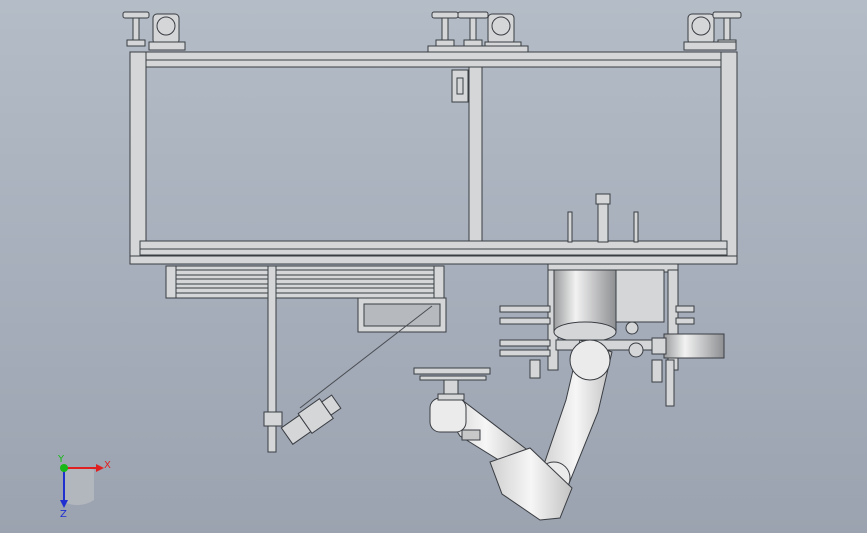 Image resolution: width=867 pixels, height=533 pixels. I want to click on z-axis-label: Z, so click(63, 514).